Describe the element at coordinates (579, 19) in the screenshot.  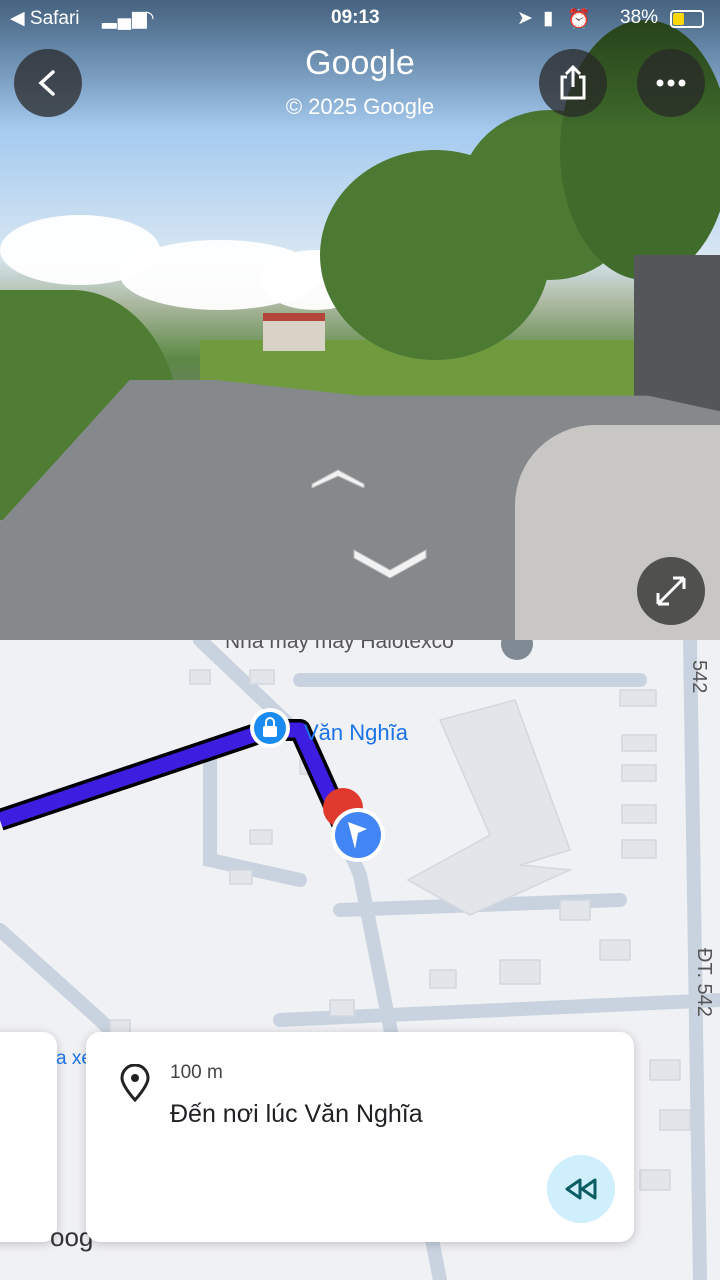
I see `alarm-icon: ⏰` at that location.